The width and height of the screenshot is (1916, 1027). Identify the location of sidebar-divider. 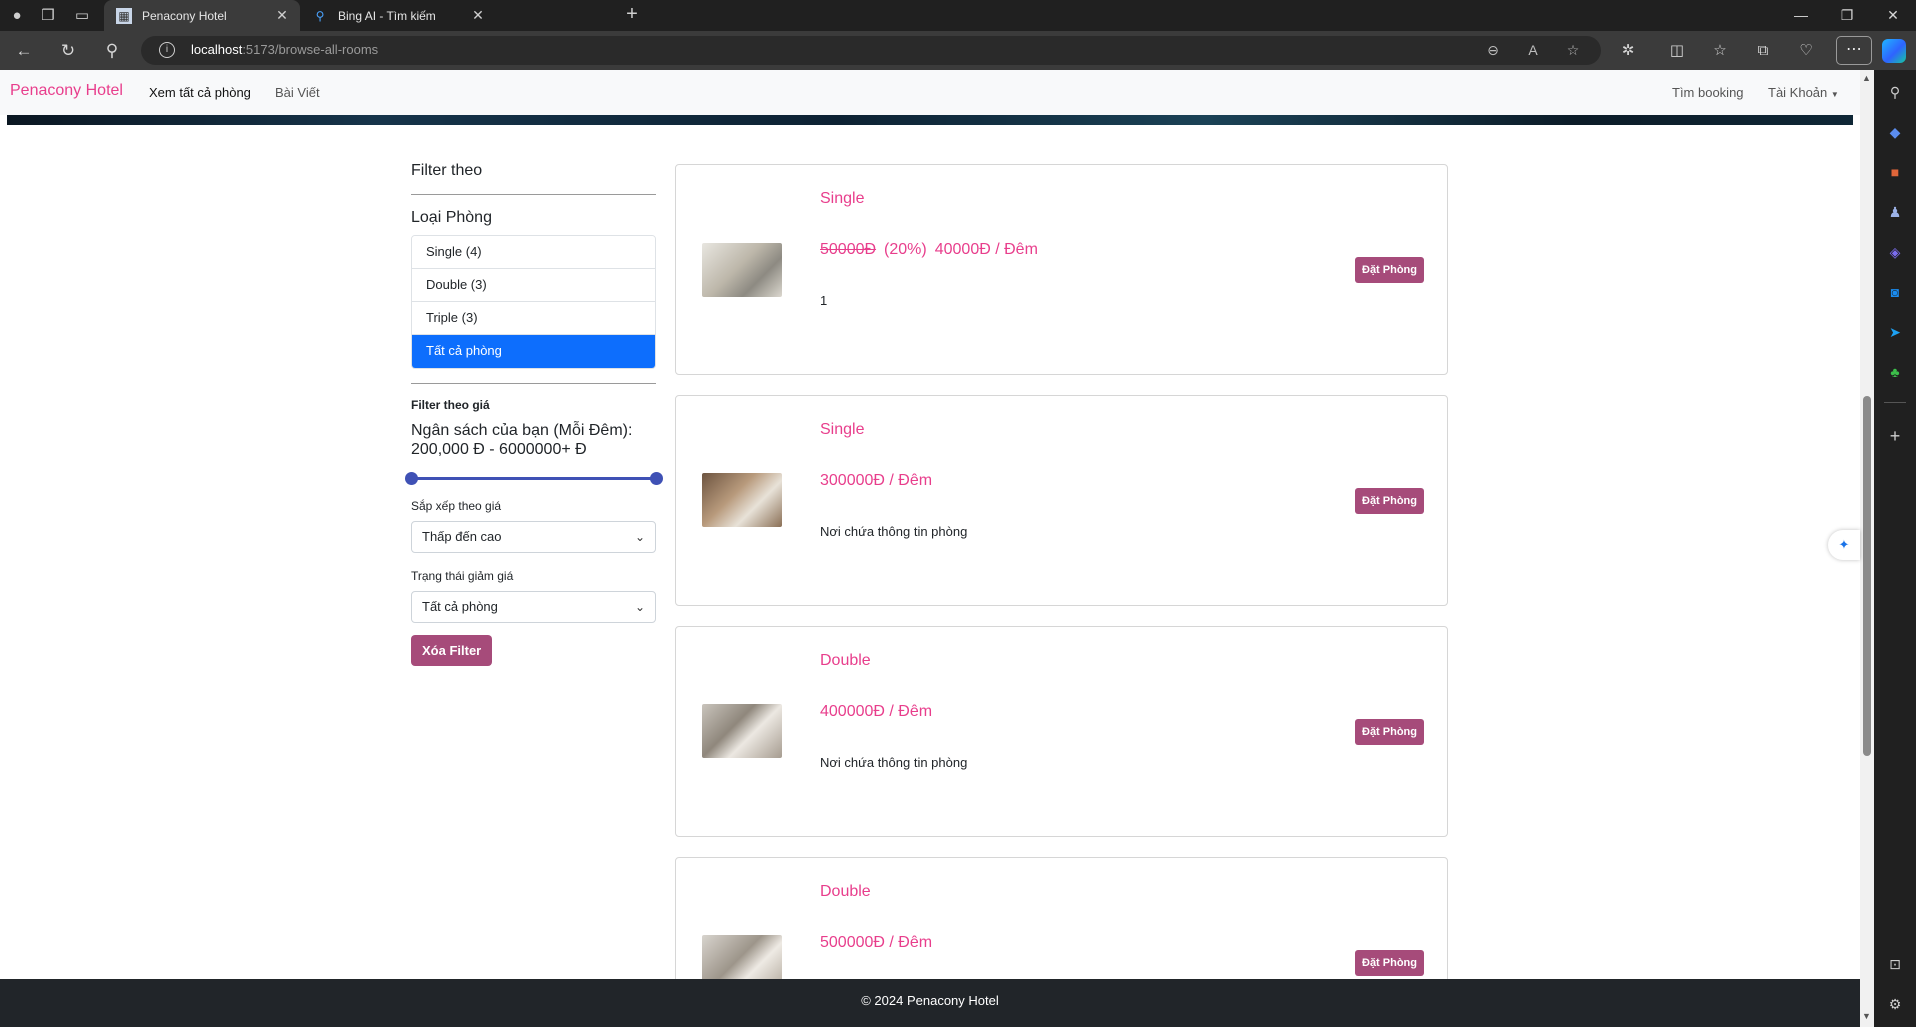
(1895, 402).